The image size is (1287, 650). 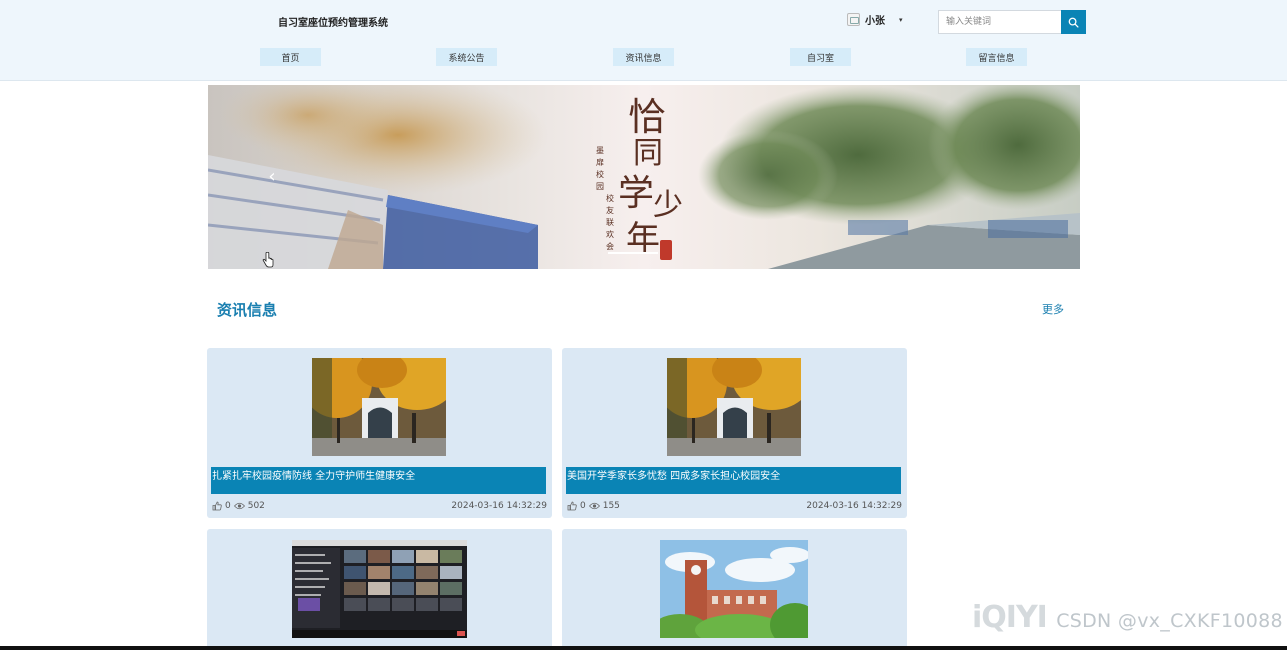 I want to click on news-title: 扎紧扎牢校园疫情防线 全力守护师生健康安全, so click(x=378, y=480).